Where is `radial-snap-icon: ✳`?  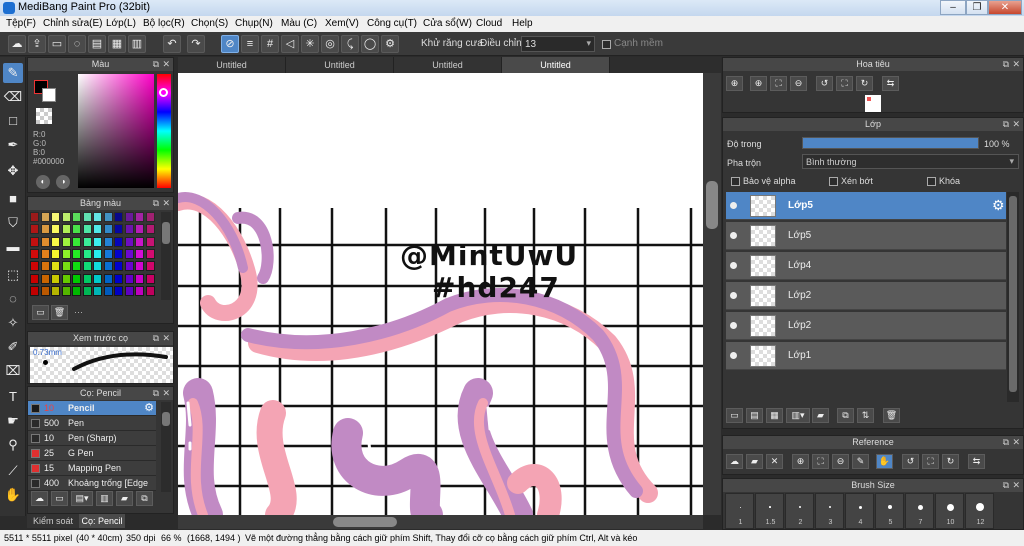
radial-snap-icon: ✳ is located at coordinates (310, 44).